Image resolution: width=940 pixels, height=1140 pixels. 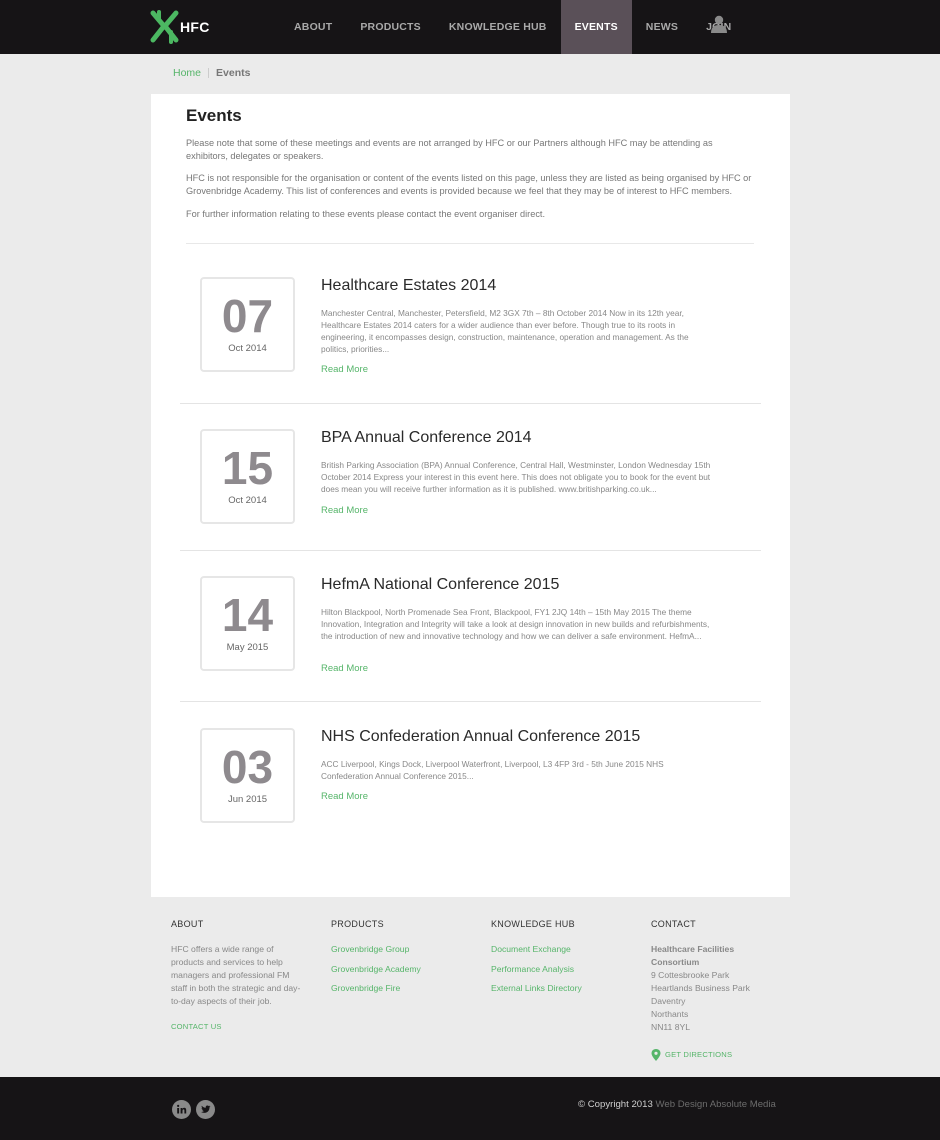 What do you see at coordinates (561, 988) in the screenshot?
I see `footer-link: External Links Directory` at bounding box center [561, 988].